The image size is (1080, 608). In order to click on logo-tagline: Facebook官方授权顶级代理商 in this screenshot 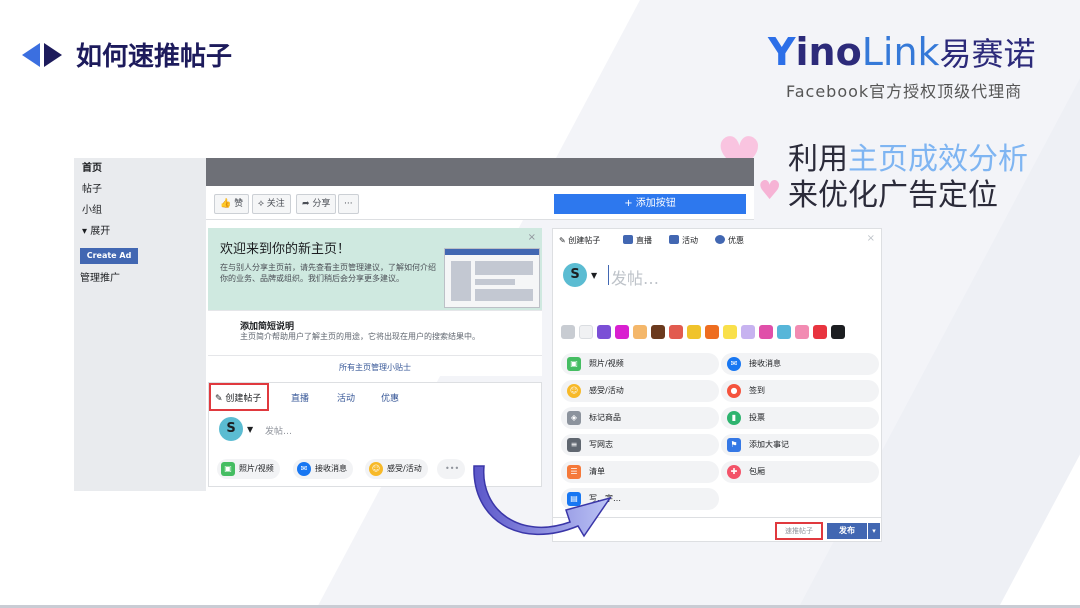, I will do `click(904, 91)`.